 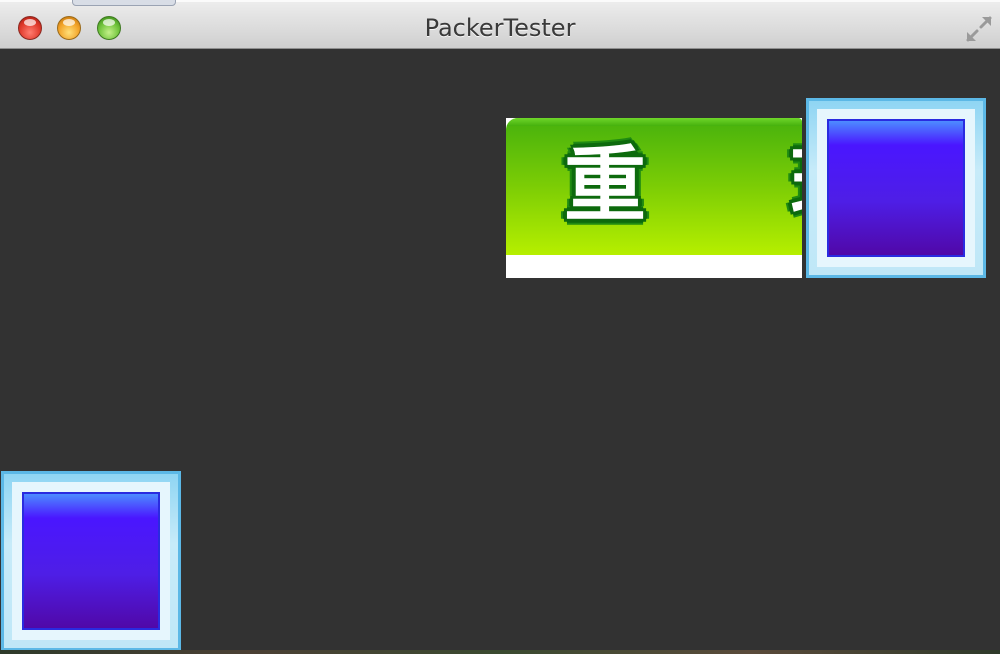 What do you see at coordinates (124, 3) in the screenshot?
I see `background-window-tab` at bounding box center [124, 3].